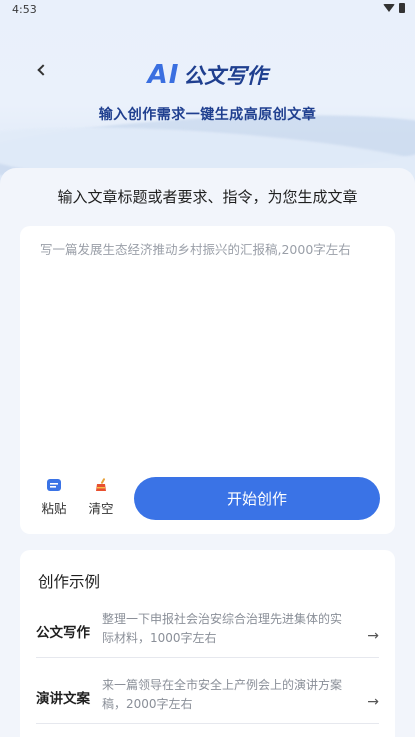 Image resolution: width=415 pixels, height=737 pixels. What do you see at coordinates (207, 9) in the screenshot?
I see `status-bar: 4:53` at bounding box center [207, 9].